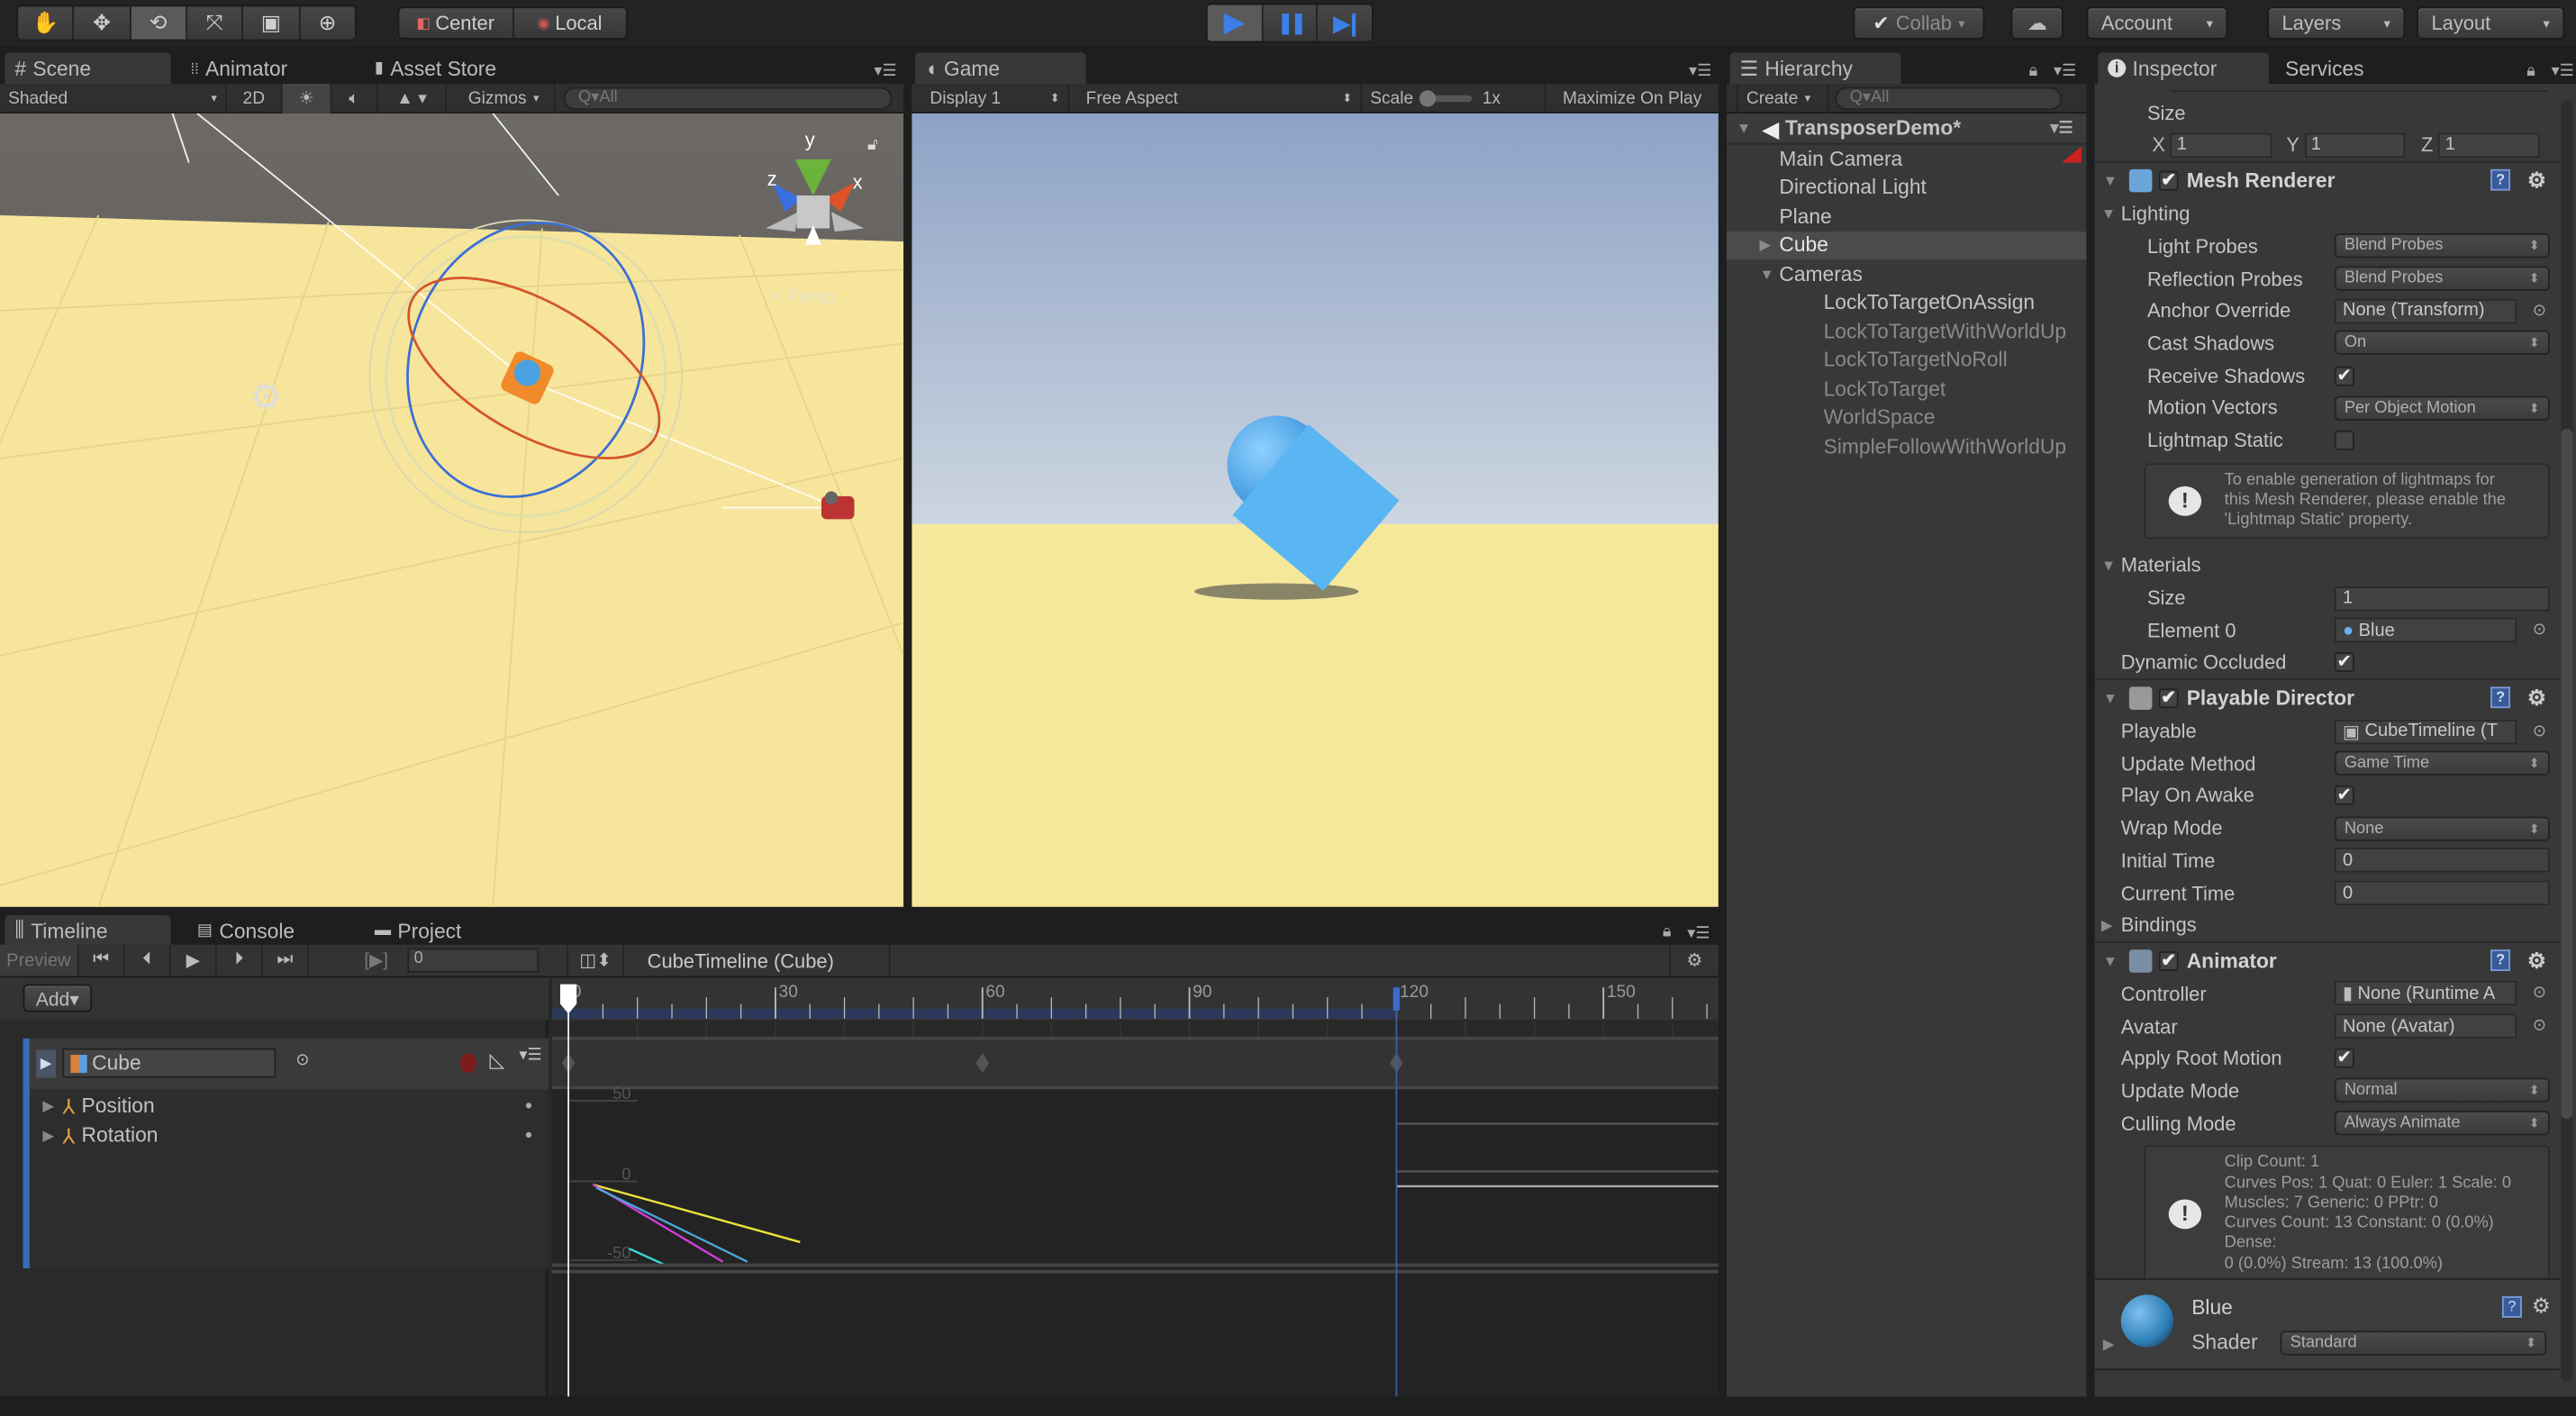 This screenshot has width=2576, height=1416. I want to click on object-field: None (Transform), so click(2425, 310).